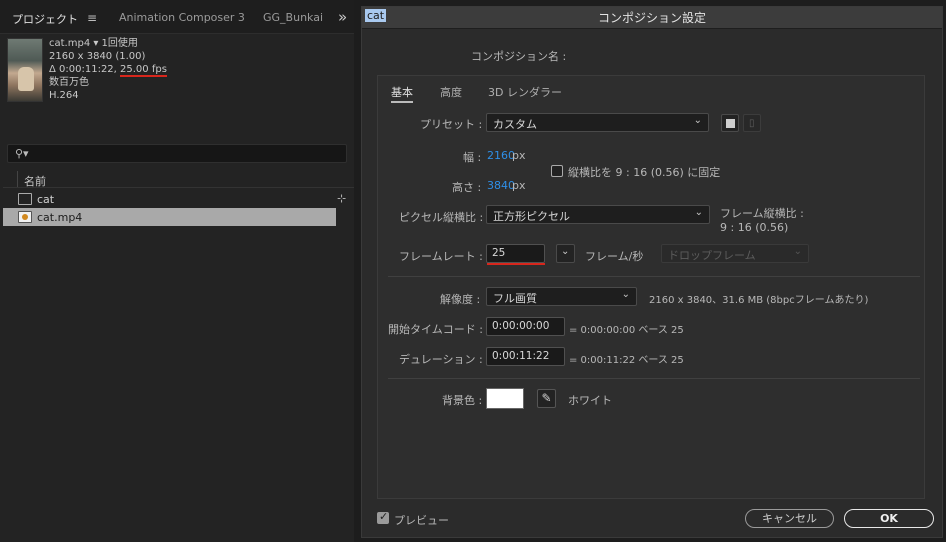  Describe the element at coordinates (521, 326) in the screenshot. I see `start-timecode-value: 0:00:00:00` at that location.